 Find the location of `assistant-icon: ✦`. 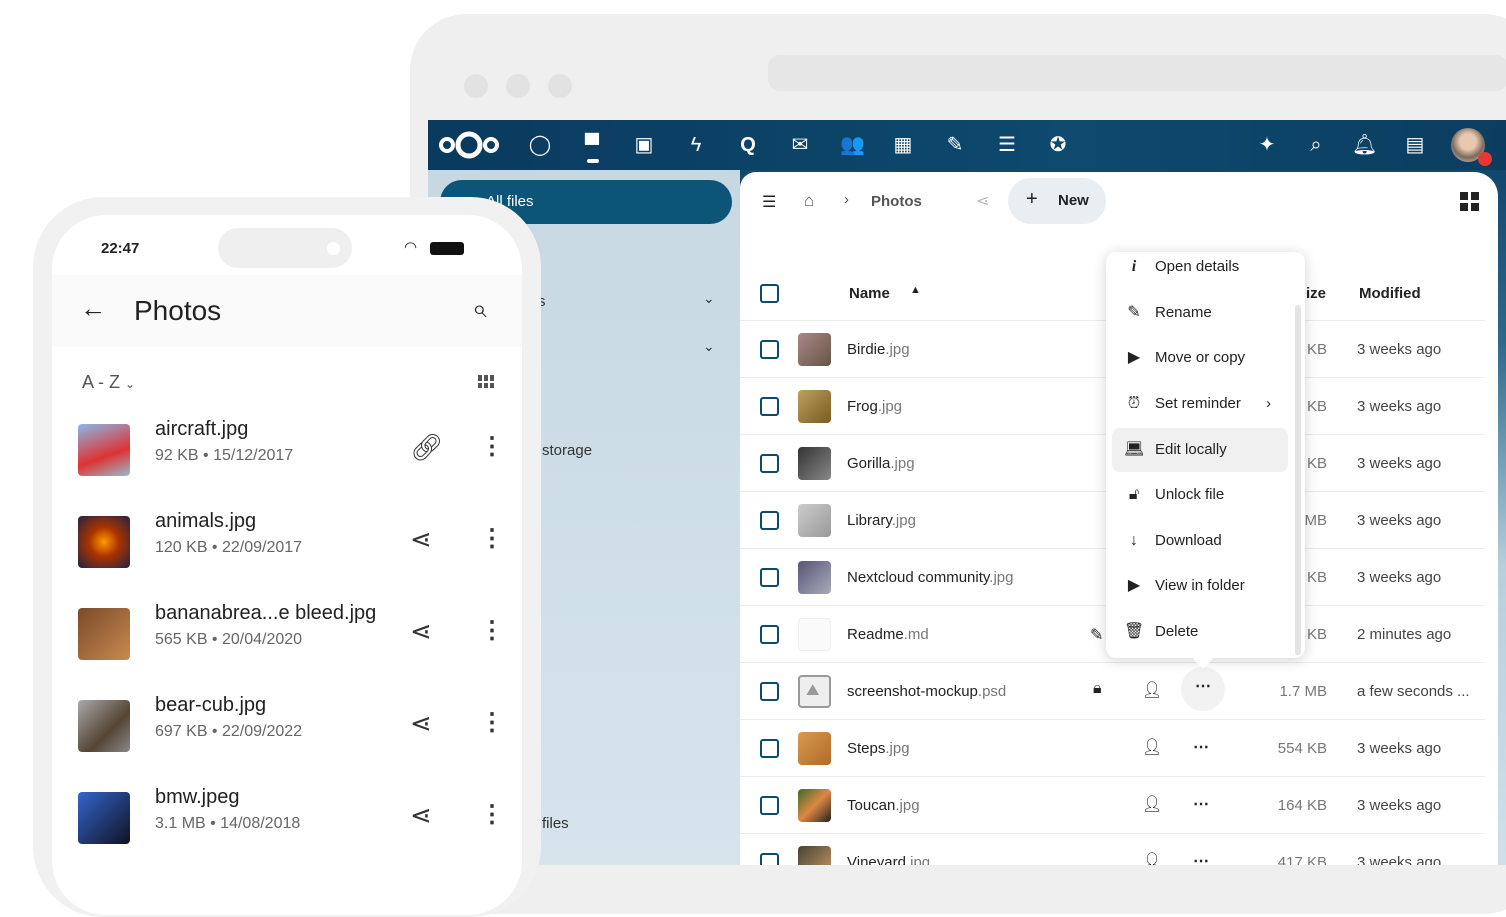

assistant-icon: ✦ is located at coordinates (1267, 145).